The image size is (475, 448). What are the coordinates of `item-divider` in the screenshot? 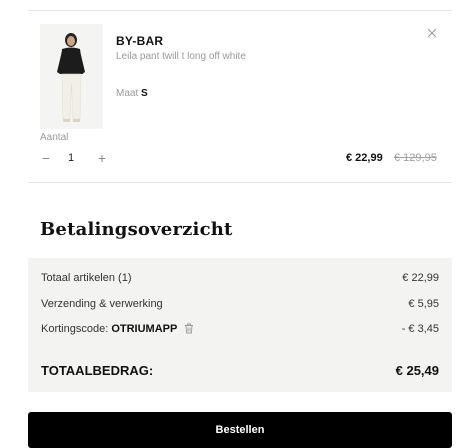 It's located at (240, 182).